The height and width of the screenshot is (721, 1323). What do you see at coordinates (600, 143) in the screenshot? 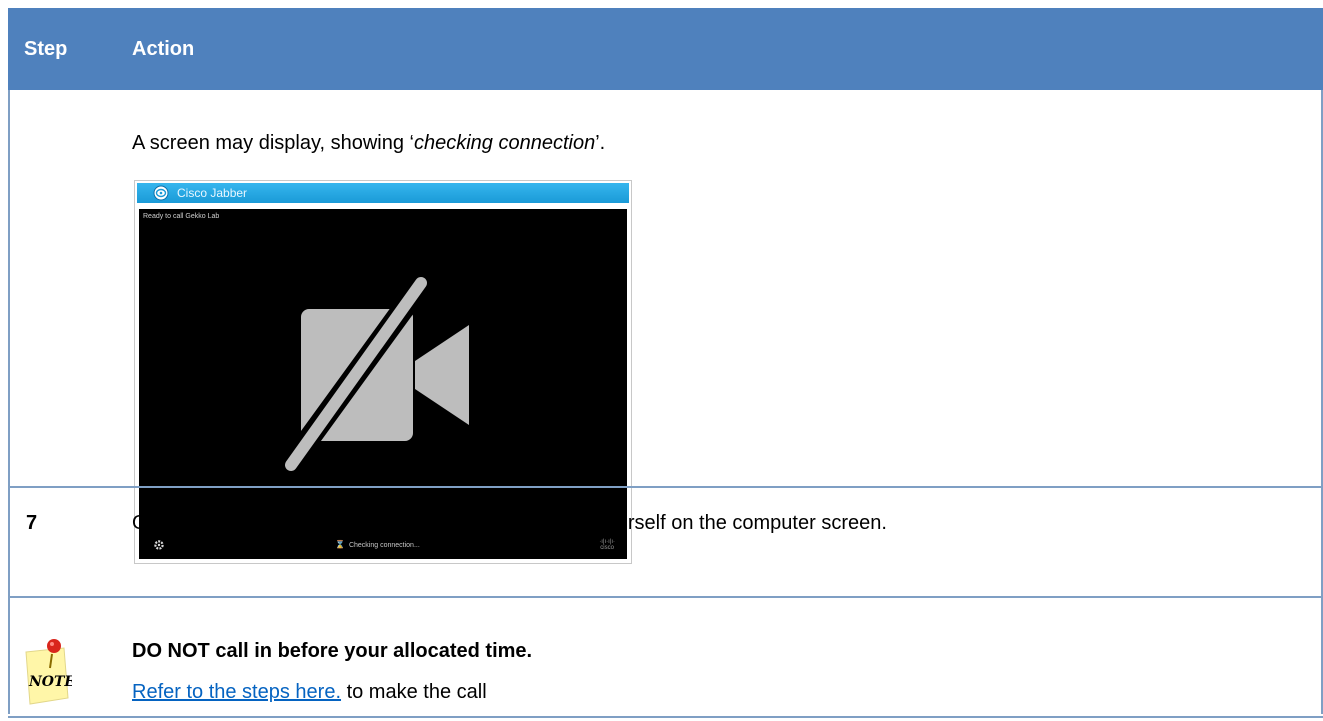
I see `description-suffix: ’.` at bounding box center [600, 143].